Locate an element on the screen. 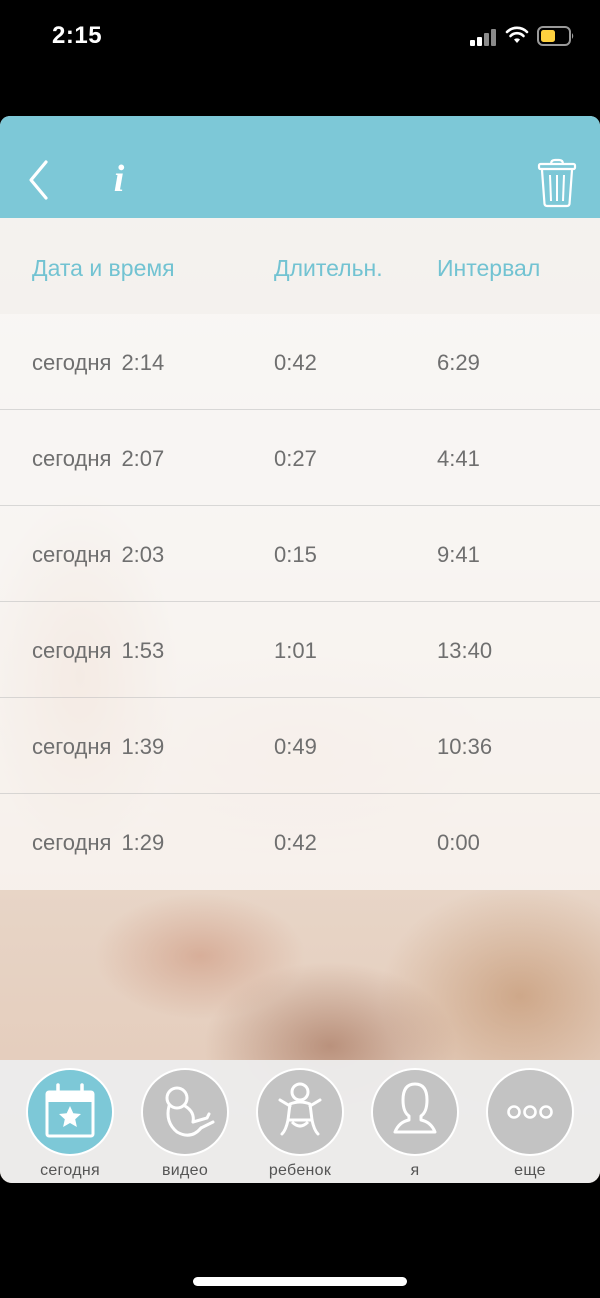  tab-label: ребенок is located at coordinates (300, 1170).